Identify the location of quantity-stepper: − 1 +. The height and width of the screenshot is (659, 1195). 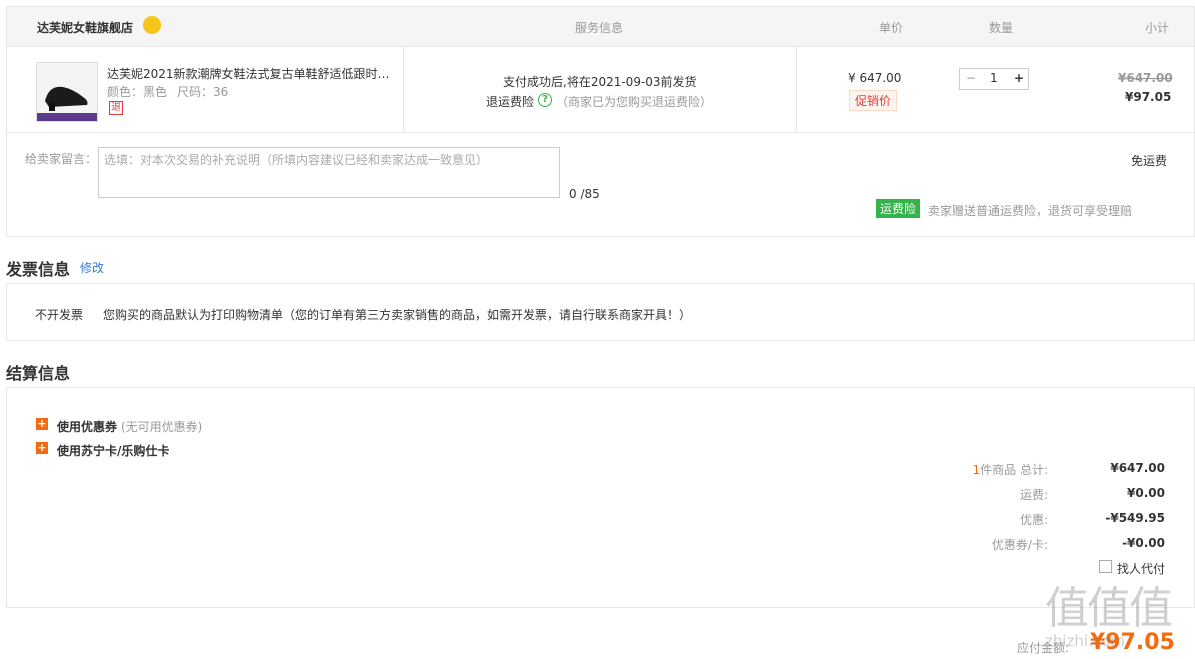
(994, 79).